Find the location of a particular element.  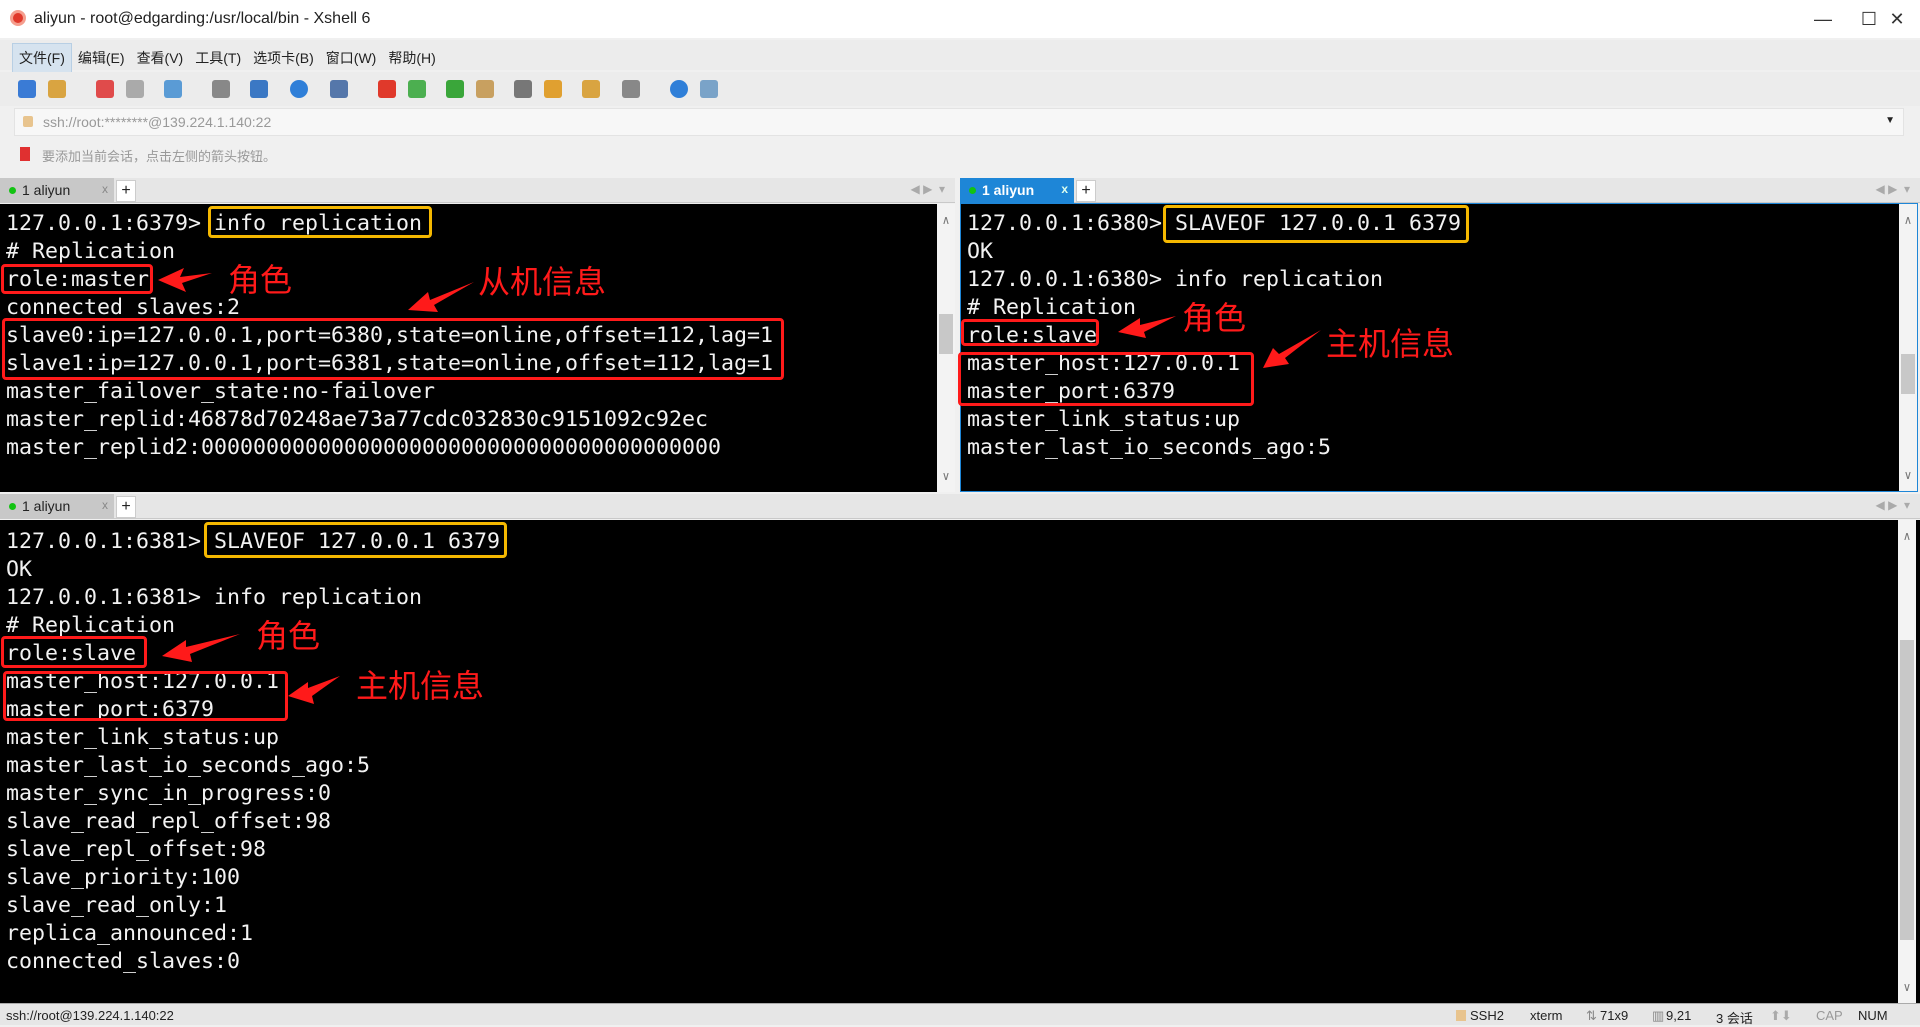

up-down-arrows-icon: ⬆⬇ is located at coordinates (1781, 1016).